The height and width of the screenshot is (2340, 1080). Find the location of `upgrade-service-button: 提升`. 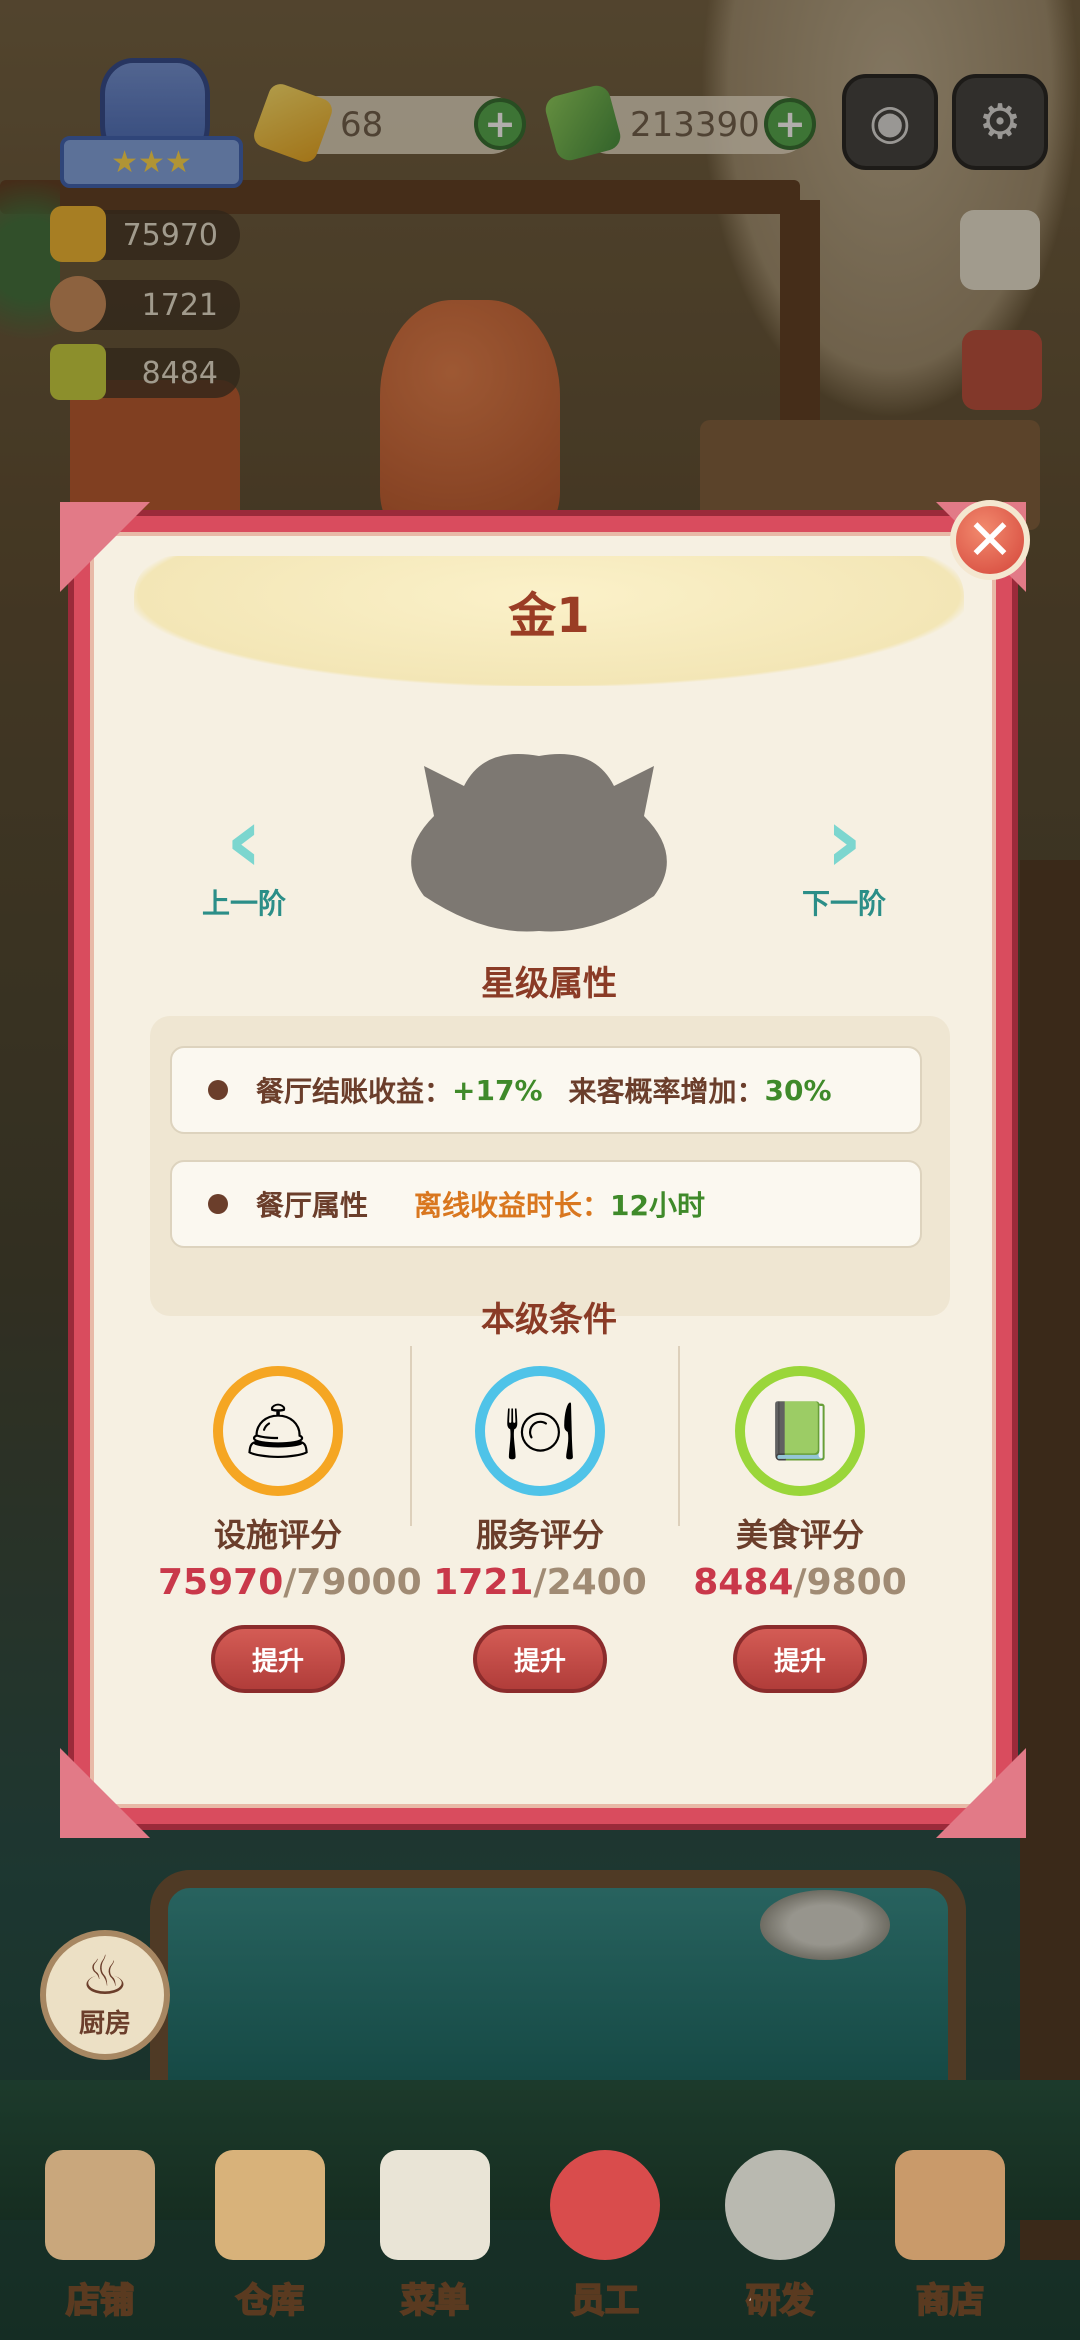

upgrade-service-button: 提升 is located at coordinates (540, 1659).